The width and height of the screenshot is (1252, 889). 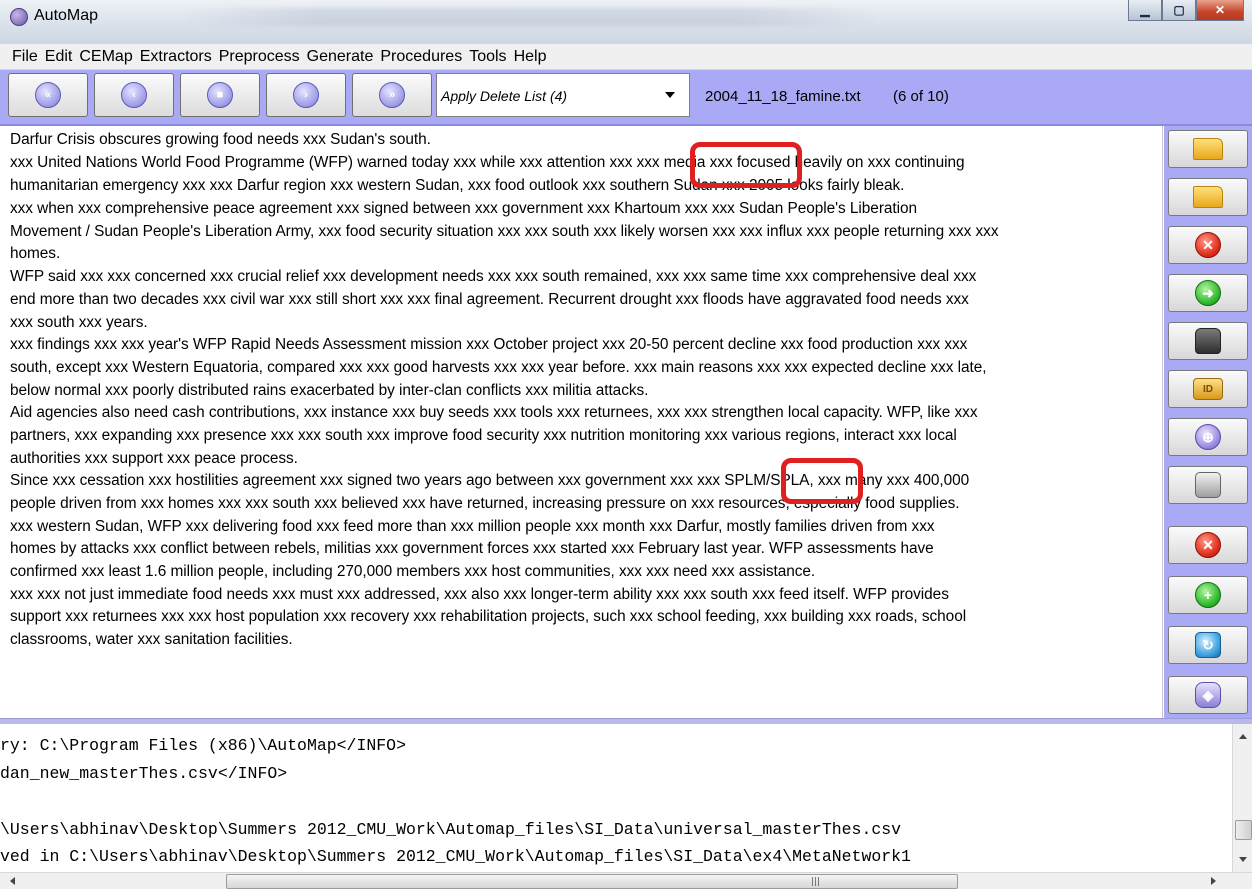 What do you see at coordinates (35, 253) in the screenshot?
I see `document-line: homes.` at bounding box center [35, 253].